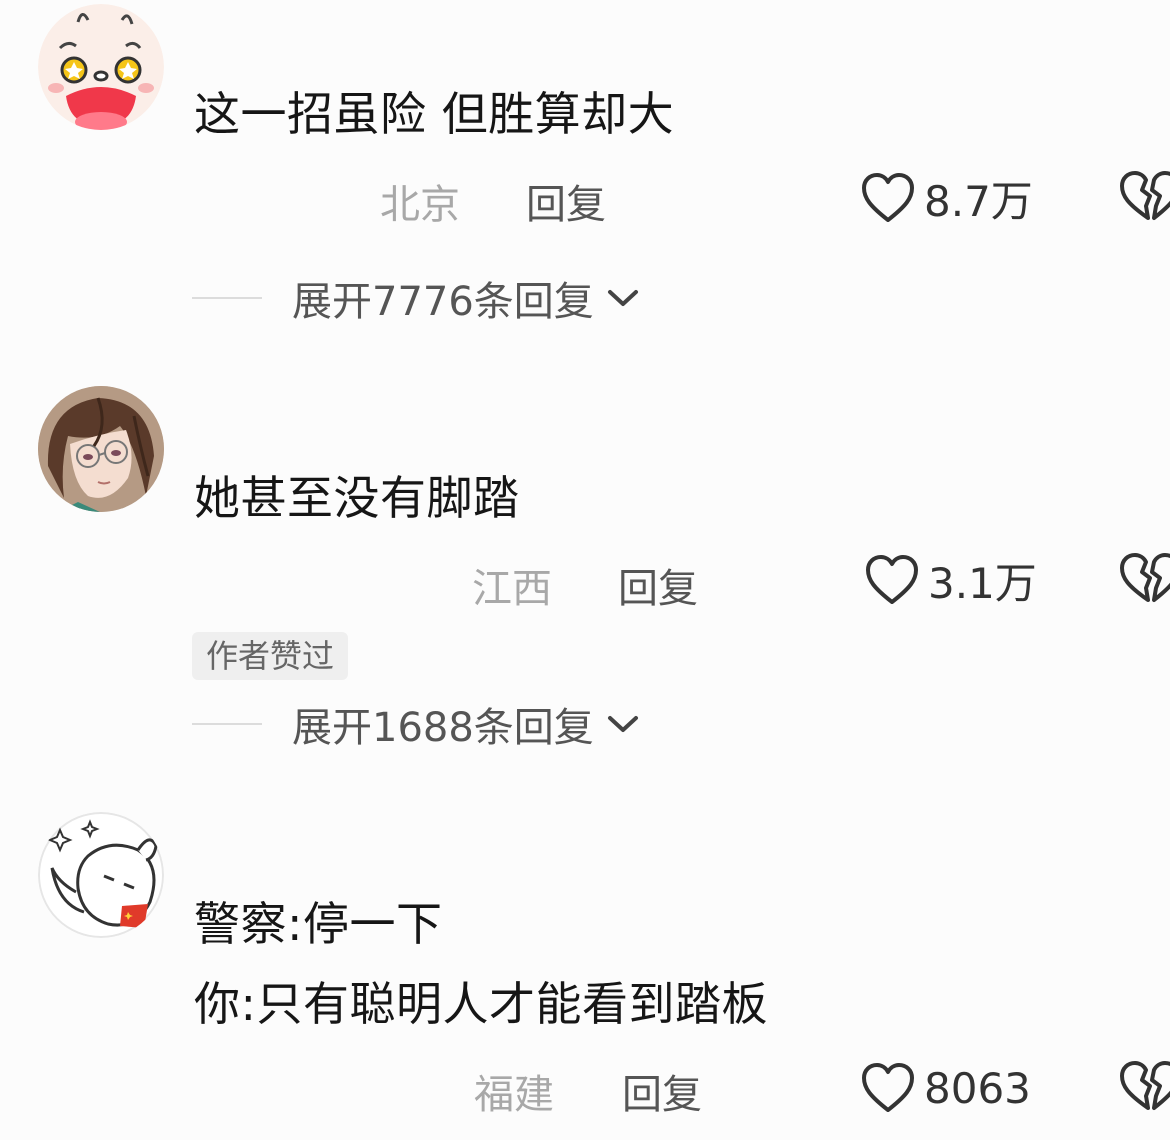 Image resolution: width=1170 pixels, height=1140 pixels. Describe the element at coordinates (514, 1095) in the screenshot. I see `comment-location: 福建` at that location.